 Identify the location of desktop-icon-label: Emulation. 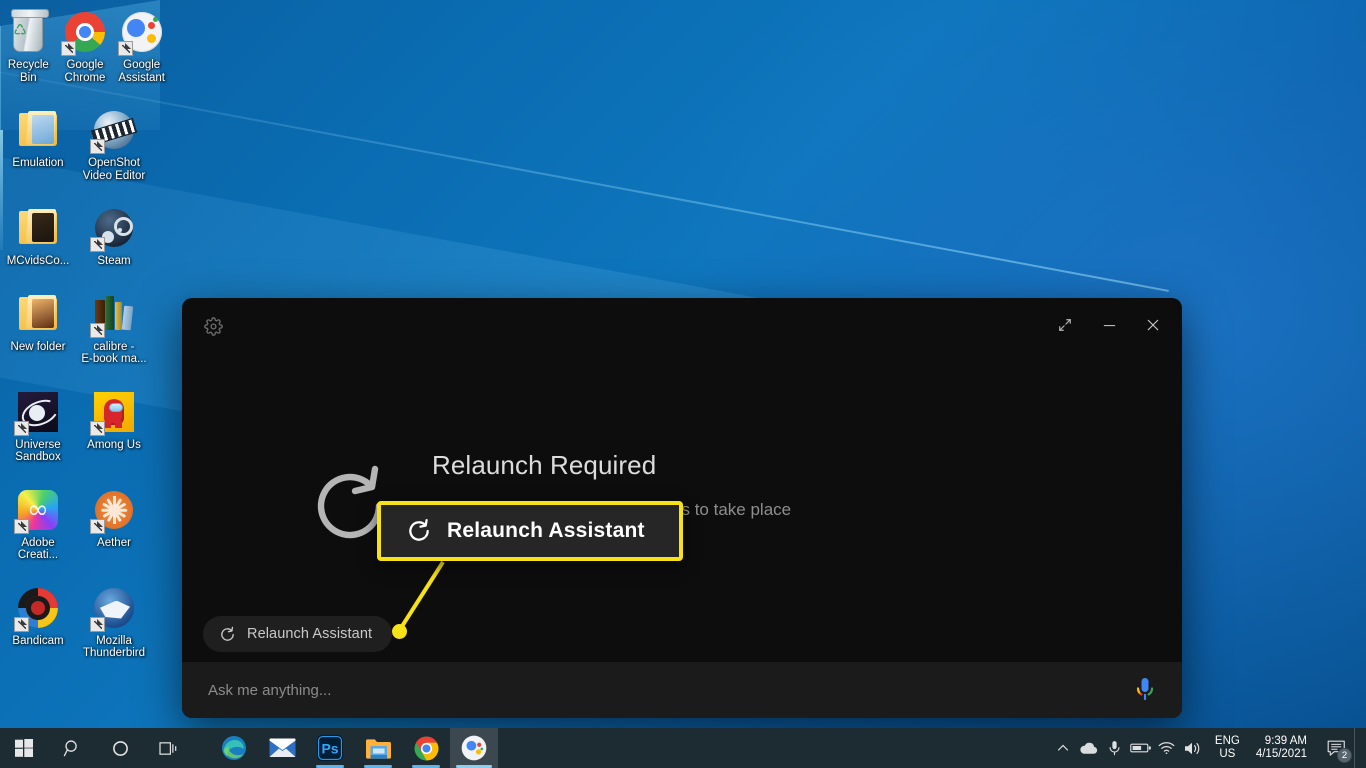
(38, 163).